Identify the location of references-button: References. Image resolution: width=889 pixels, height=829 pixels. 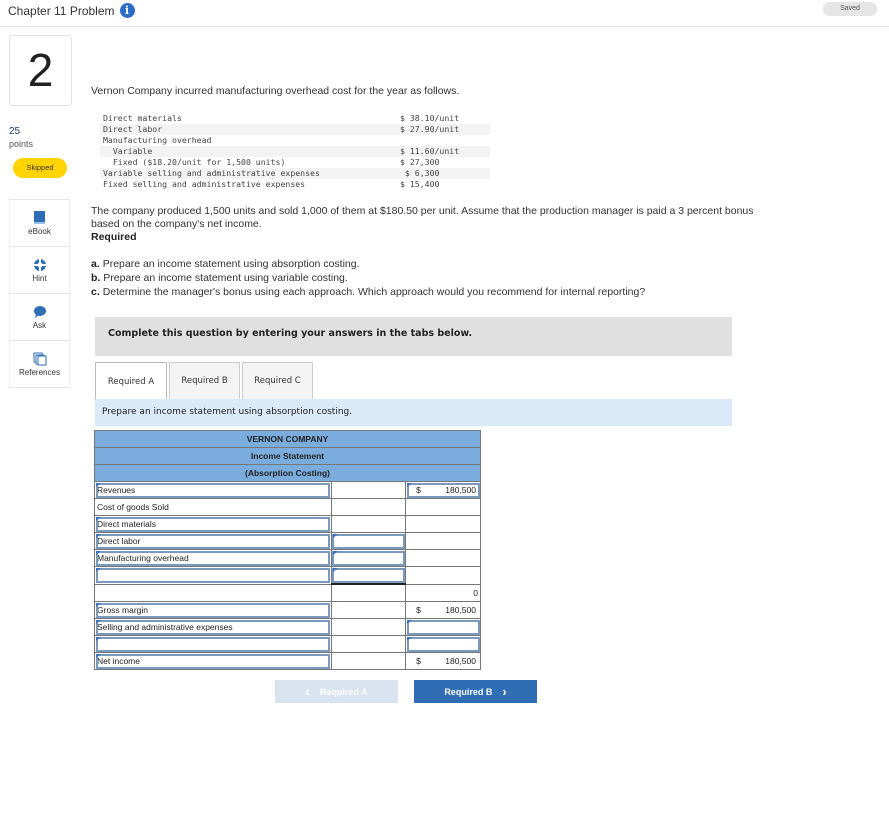
(39, 364).